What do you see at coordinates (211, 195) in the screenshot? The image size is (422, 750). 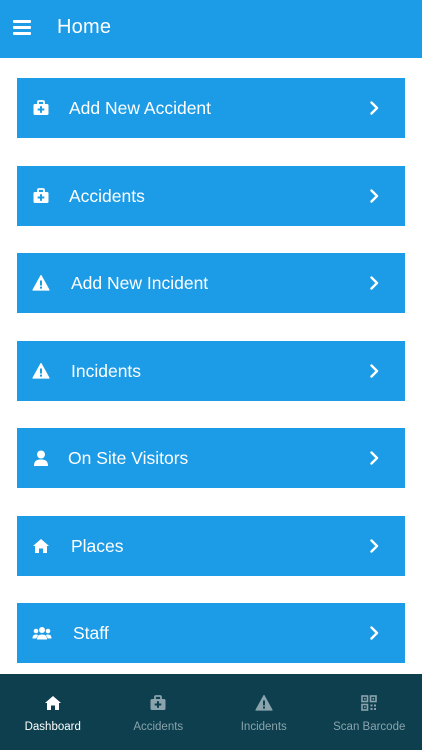 I see `menu-item-accidents: Accidents` at bounding box center [211, 195].